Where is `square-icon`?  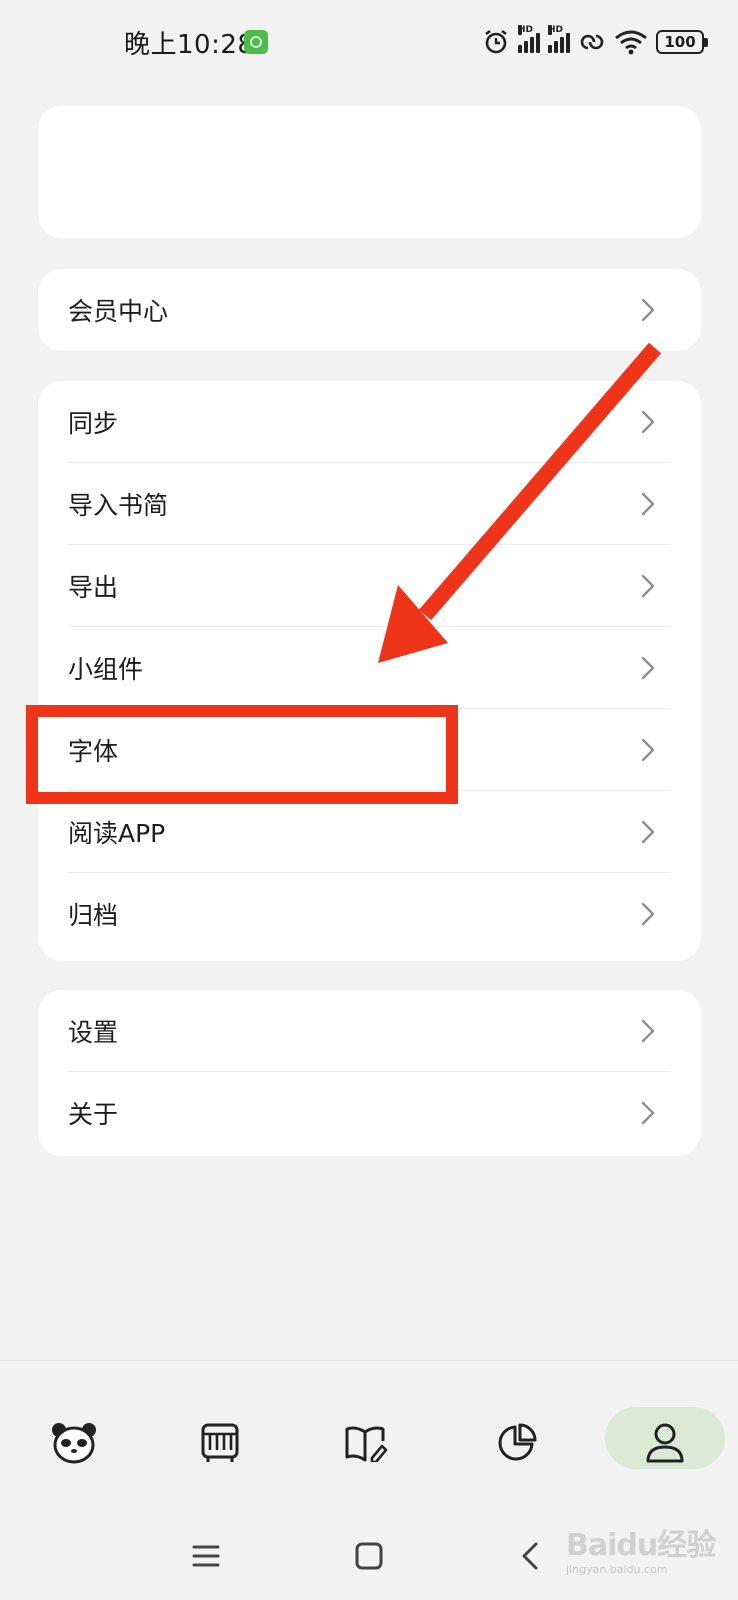 square-icon is located at coordinates (369, 1556).